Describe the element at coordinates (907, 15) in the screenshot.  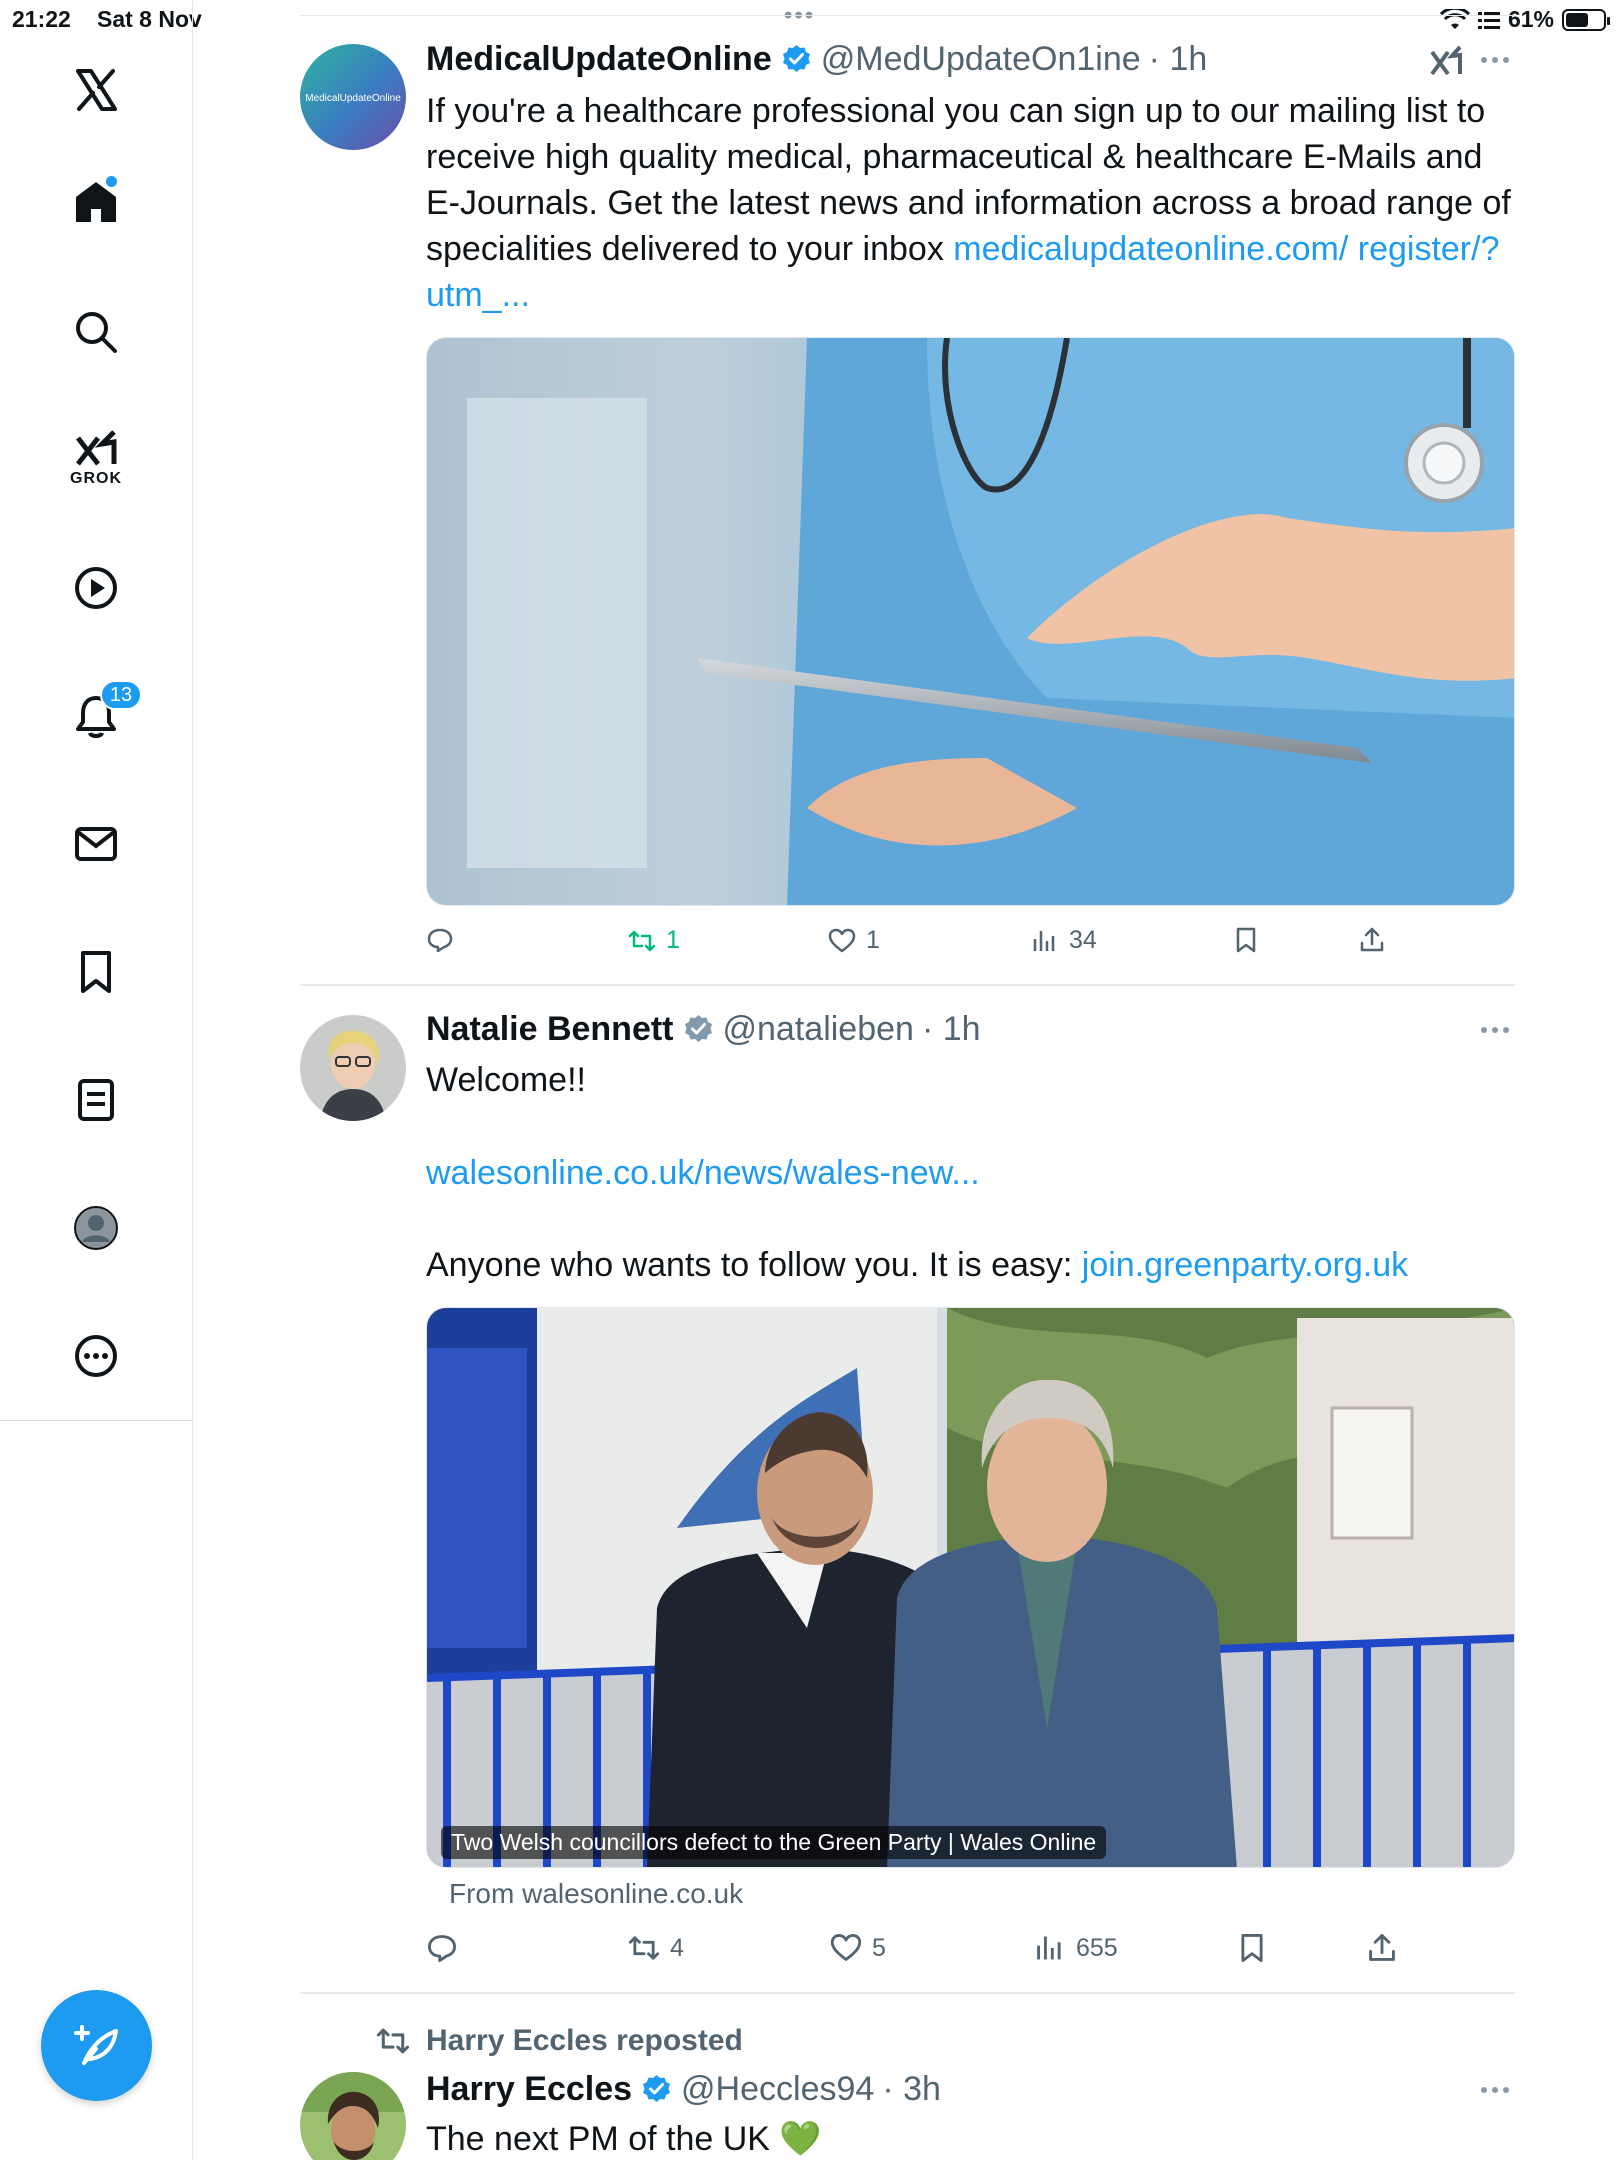
I see `feed-top-rule` at that location.